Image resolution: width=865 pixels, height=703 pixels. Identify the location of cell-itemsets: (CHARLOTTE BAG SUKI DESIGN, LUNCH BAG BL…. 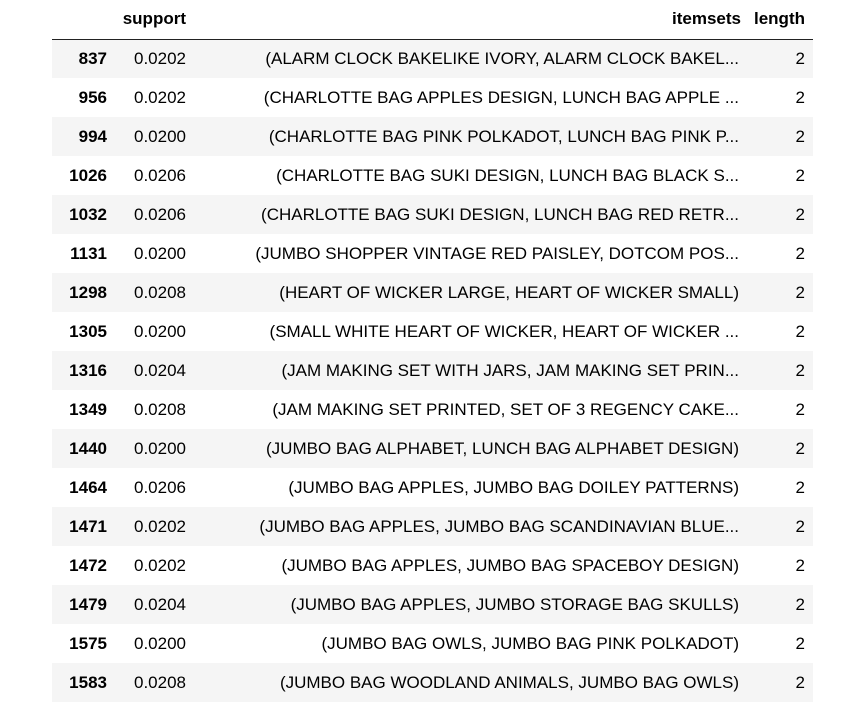
(507, 175).